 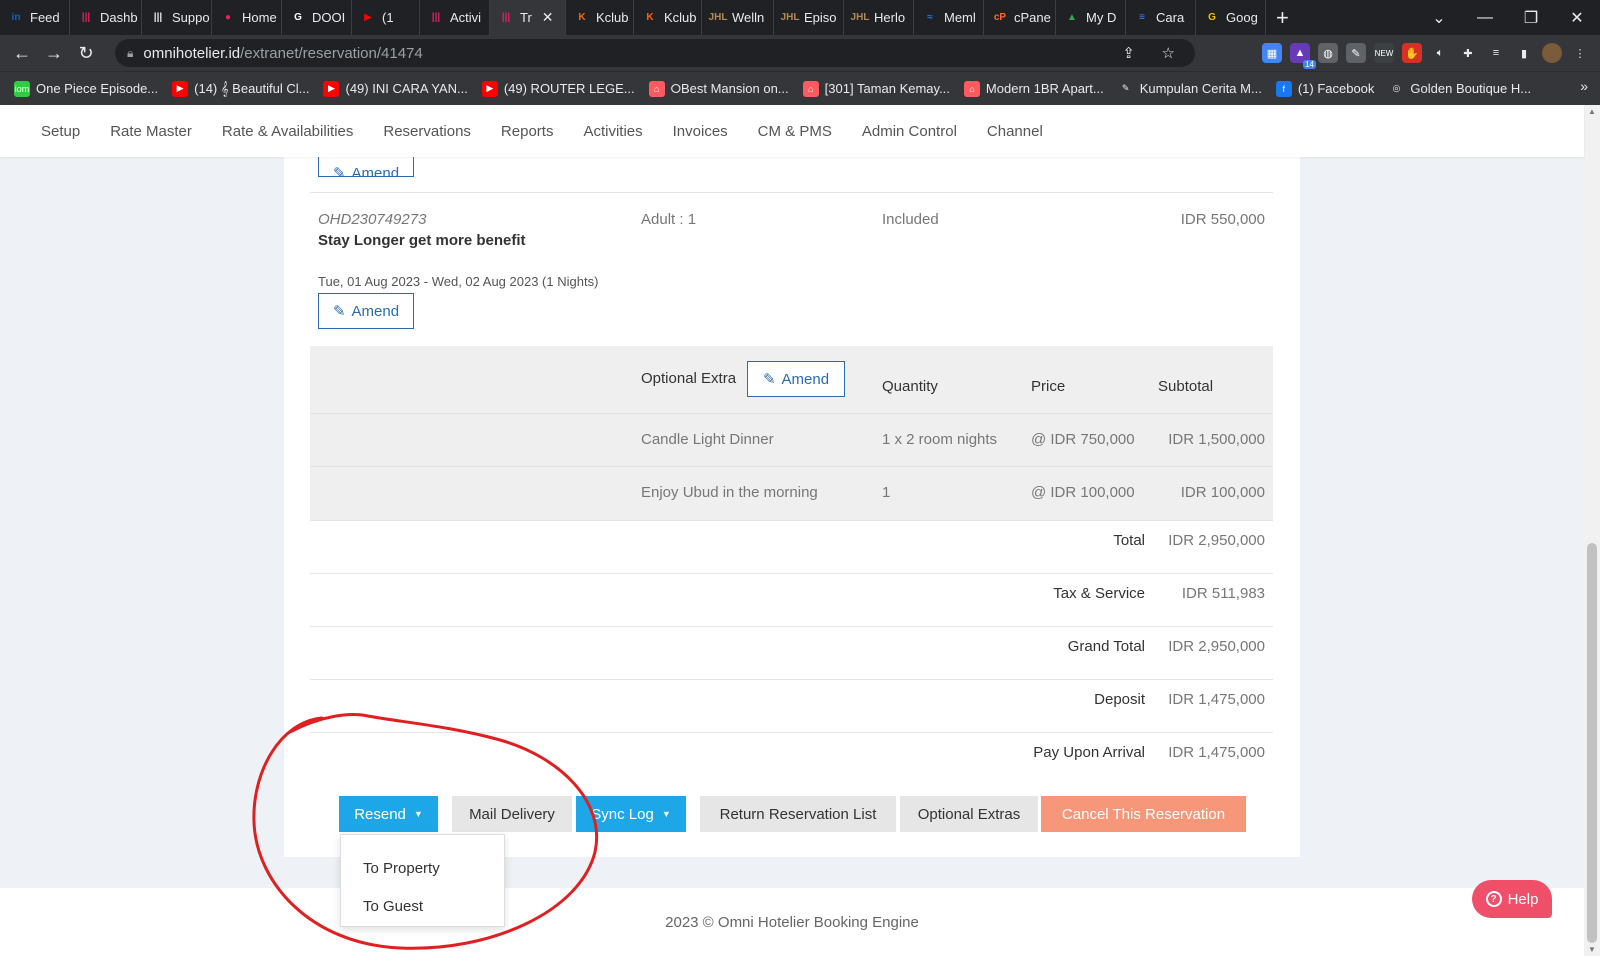 I want to click on browser-tab: ≈ Meml, so click(x=949, y=17).